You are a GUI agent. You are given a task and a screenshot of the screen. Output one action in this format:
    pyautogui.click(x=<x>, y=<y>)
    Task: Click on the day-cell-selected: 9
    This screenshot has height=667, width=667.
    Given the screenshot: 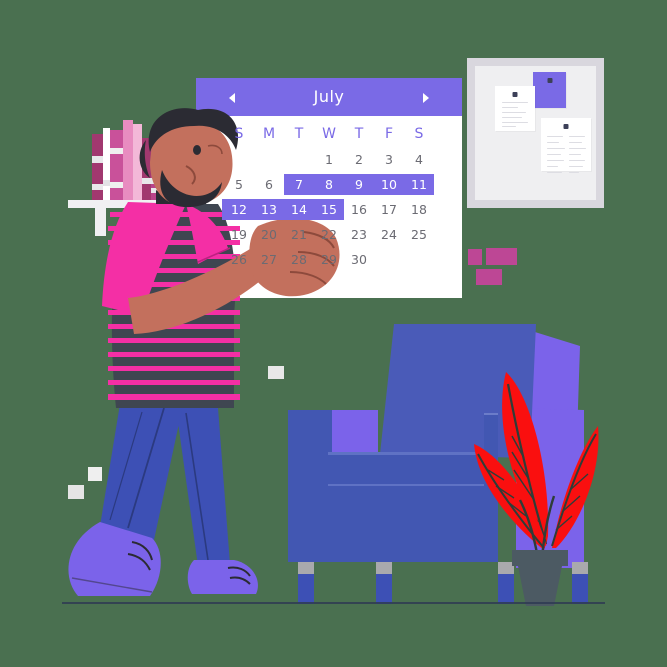 What is the action you would take?
    pyautogui.click(x=359, y=184)
    